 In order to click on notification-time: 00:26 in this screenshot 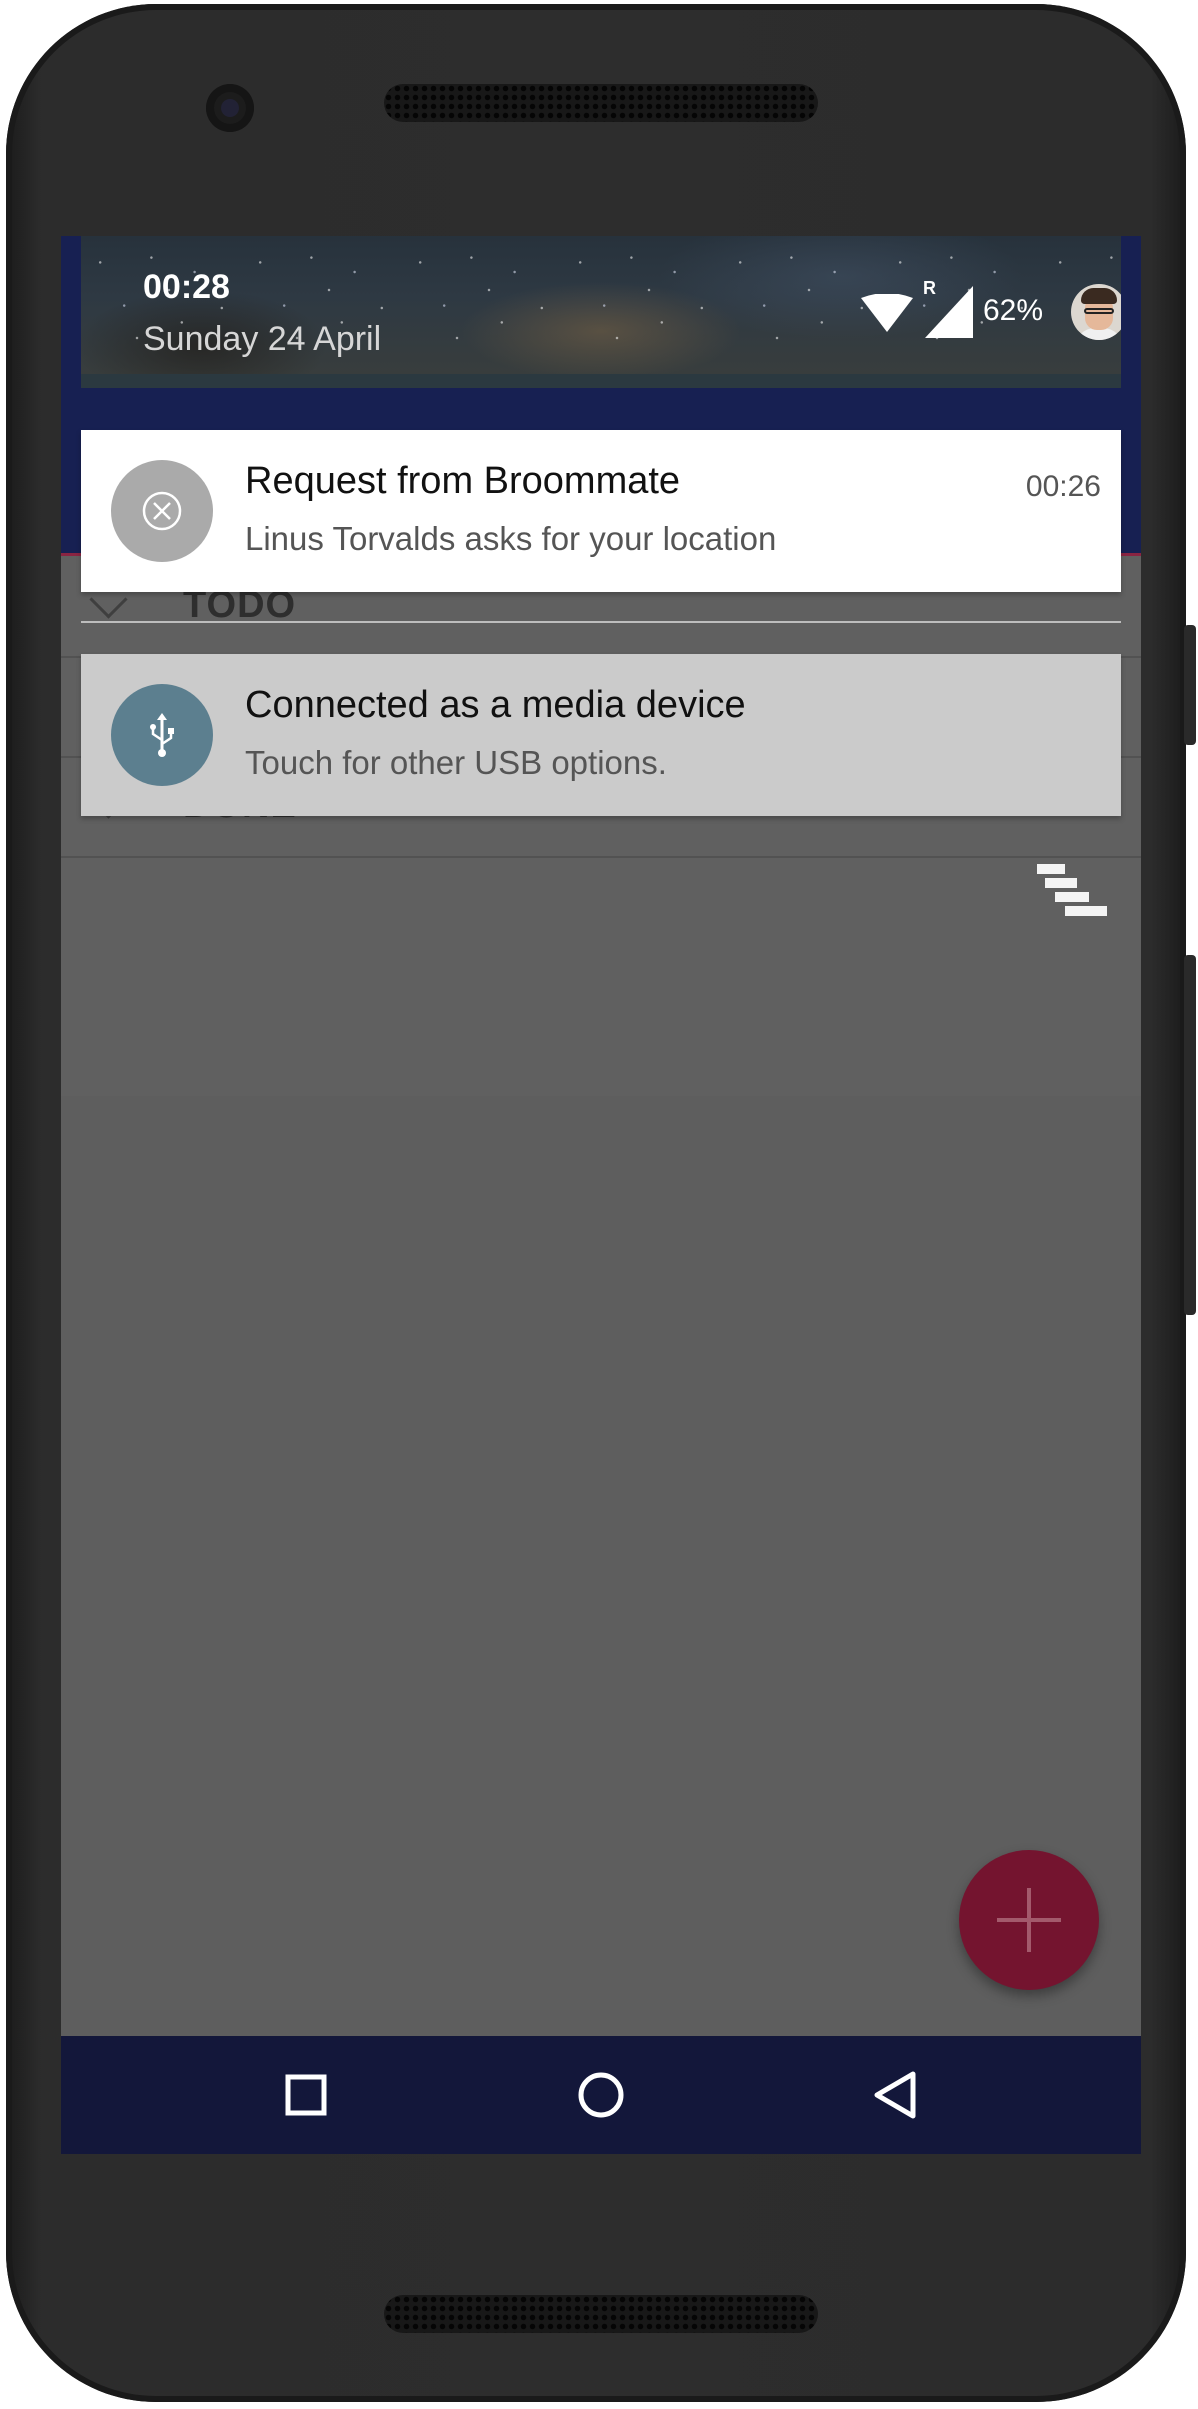, I will do `click(1063, 486)`.